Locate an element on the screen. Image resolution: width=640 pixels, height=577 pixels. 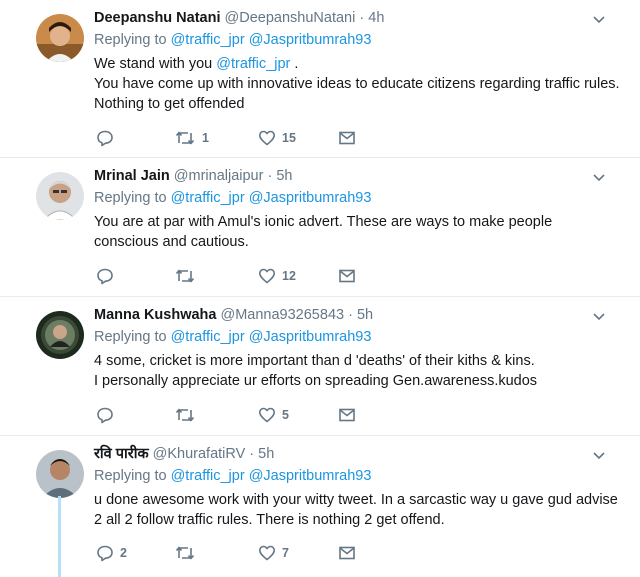
retweet-count: 1 is located at coordinates (205, 138).